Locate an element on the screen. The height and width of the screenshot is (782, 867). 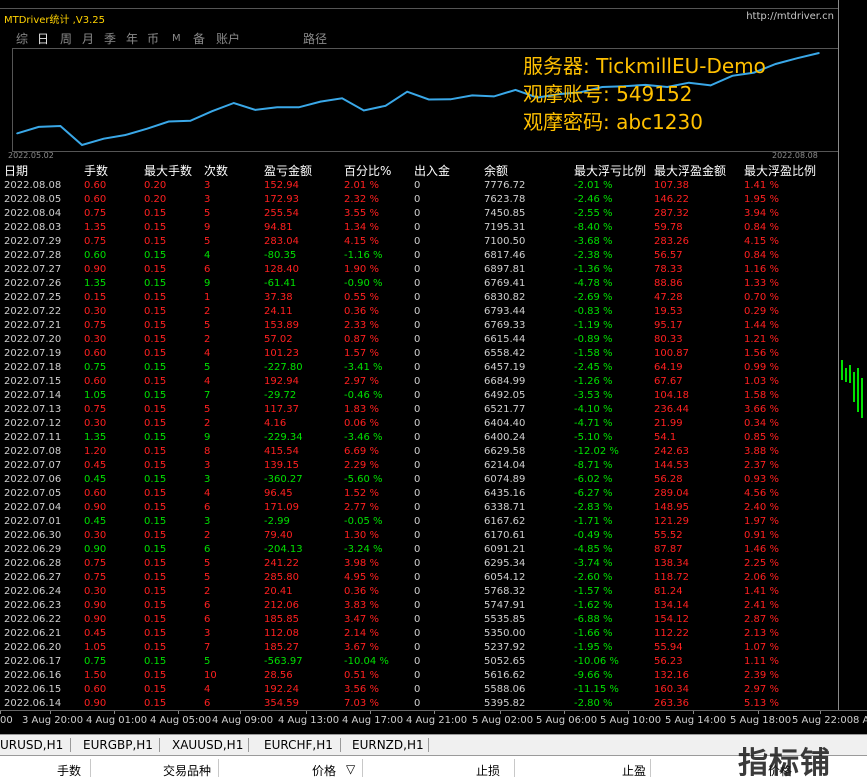
symbol-tab-0: URUSD,H1 is located at coordinates (31, 745).